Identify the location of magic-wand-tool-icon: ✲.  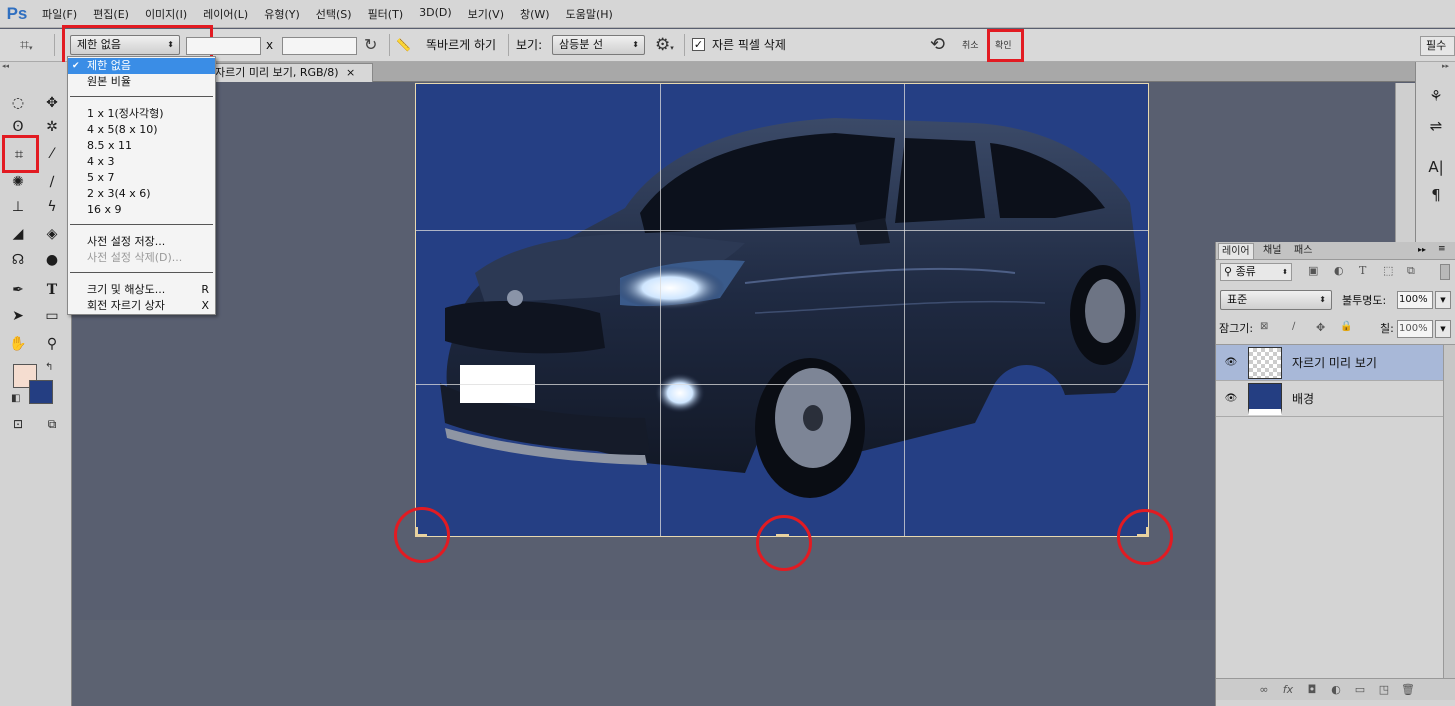
(52, 127).